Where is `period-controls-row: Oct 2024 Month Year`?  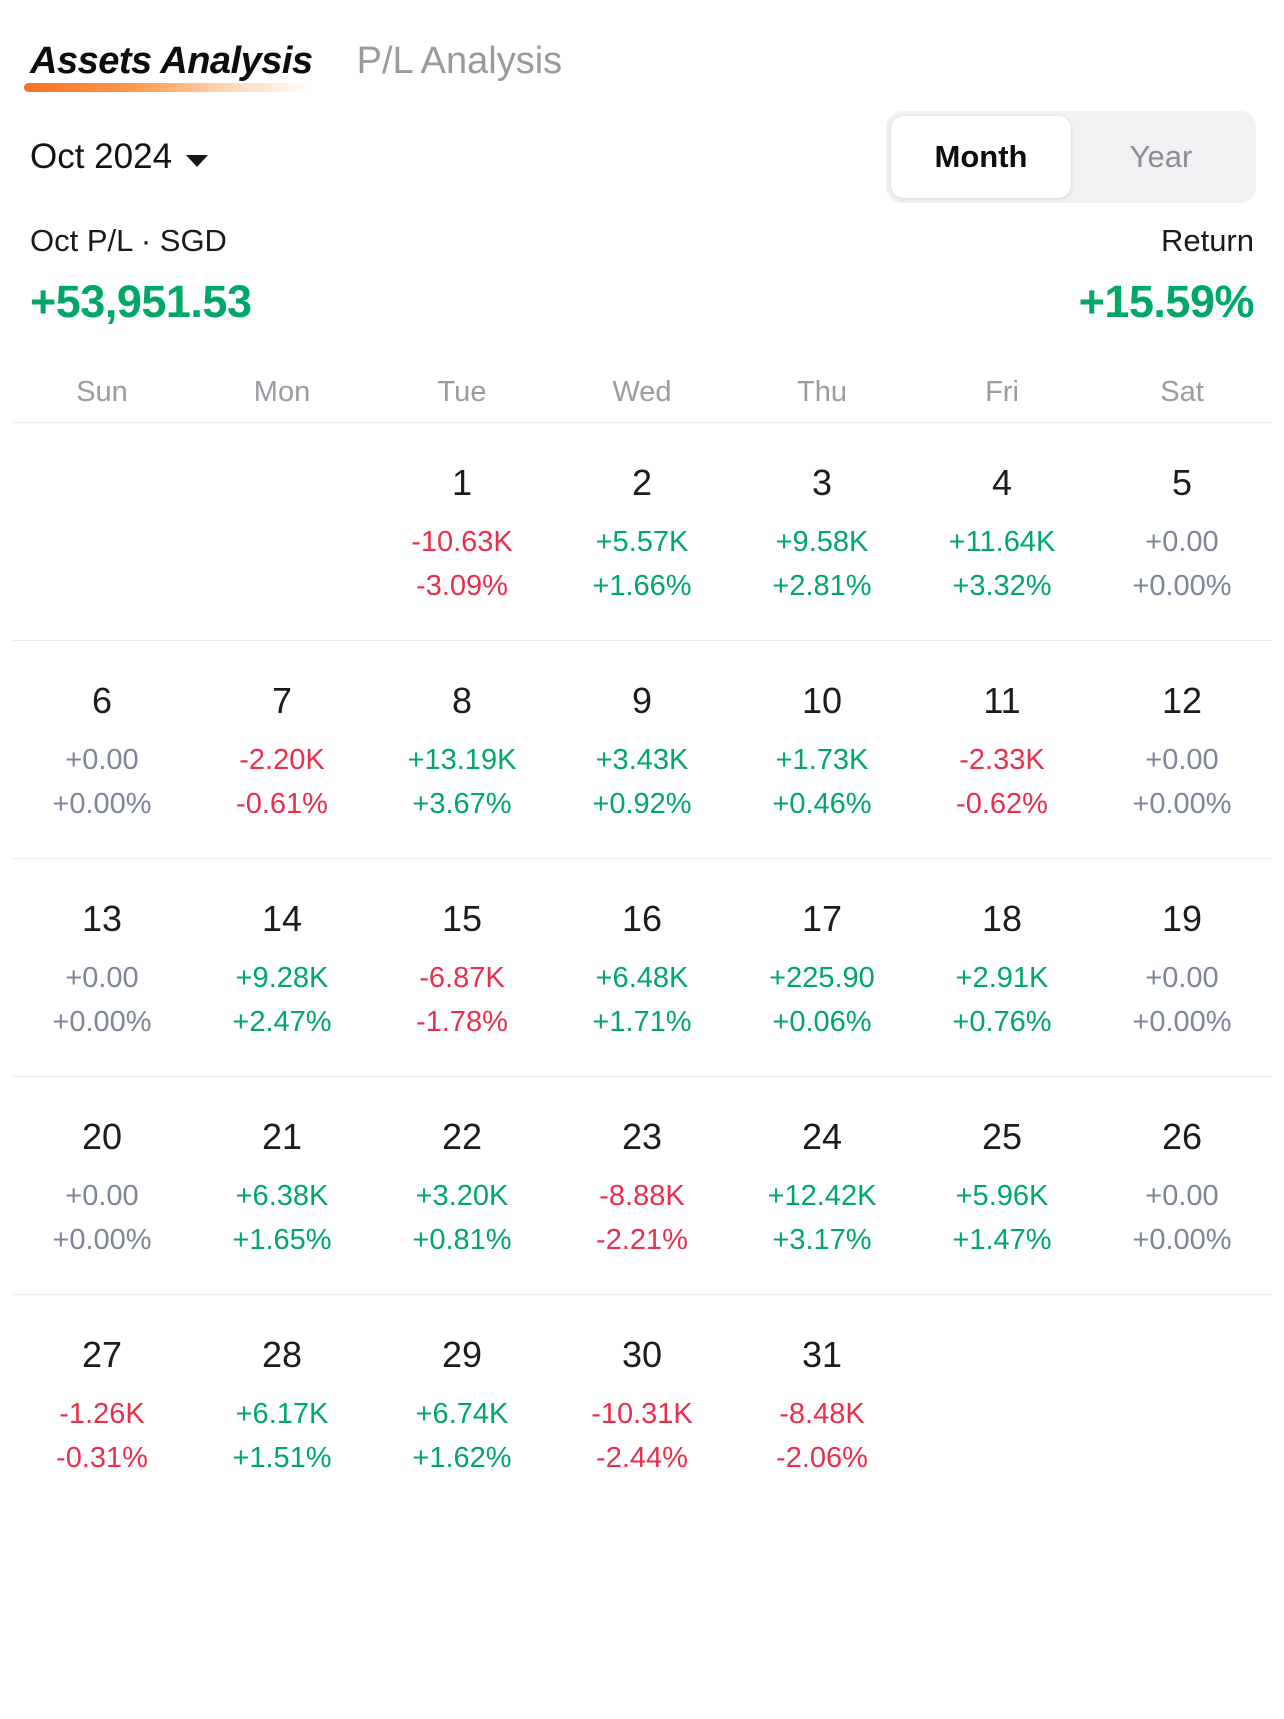 period-controls-row: Oct 2024 Month Year is located at coordinates (642, 152).